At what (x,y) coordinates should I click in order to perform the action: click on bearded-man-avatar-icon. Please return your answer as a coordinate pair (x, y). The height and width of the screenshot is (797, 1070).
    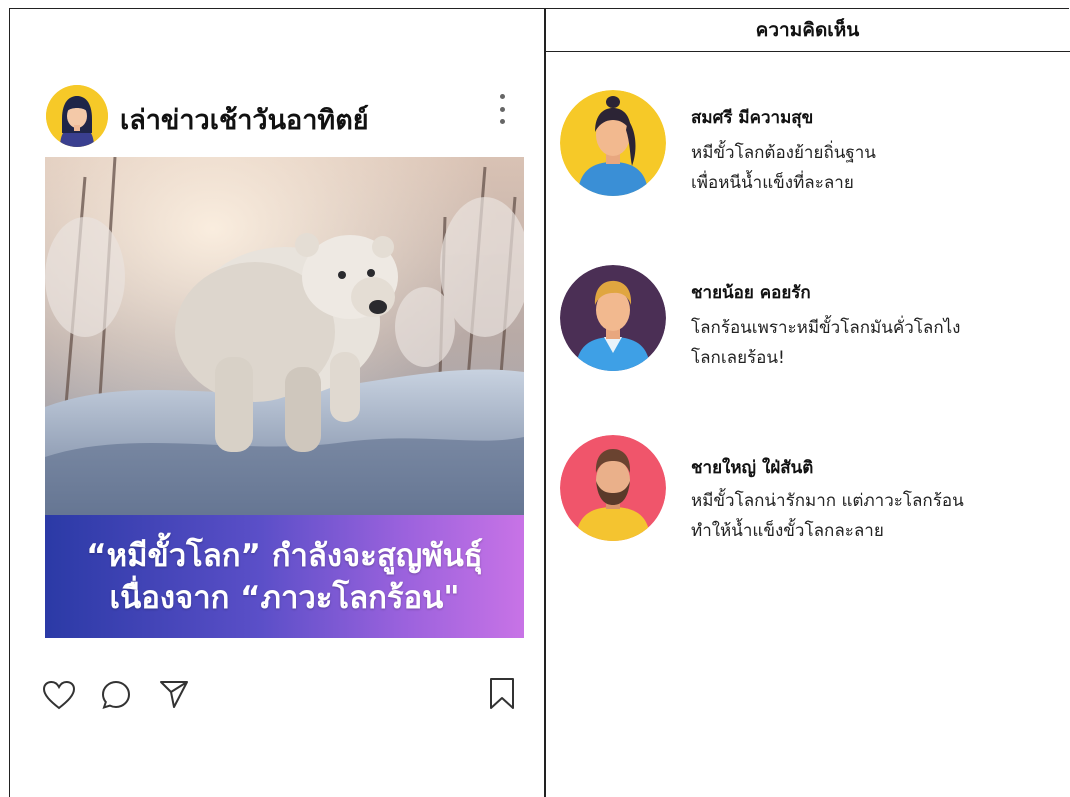
    Looking at the image, I should click on (613, 488).